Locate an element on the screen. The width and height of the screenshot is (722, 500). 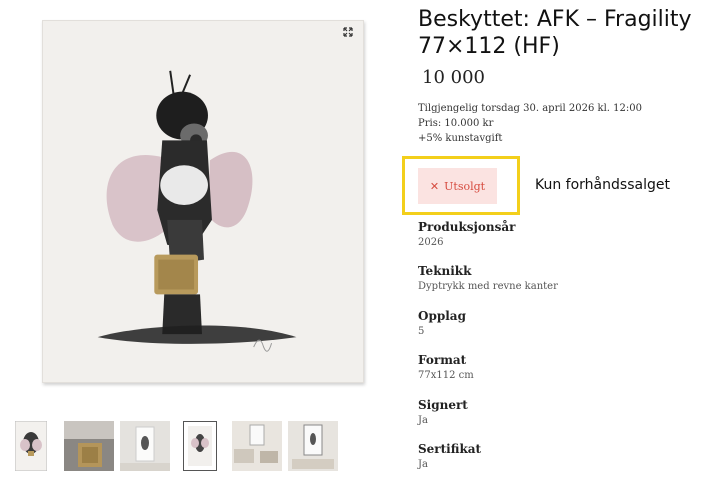
spec-label: Signert is located at coordinates (443, 405).